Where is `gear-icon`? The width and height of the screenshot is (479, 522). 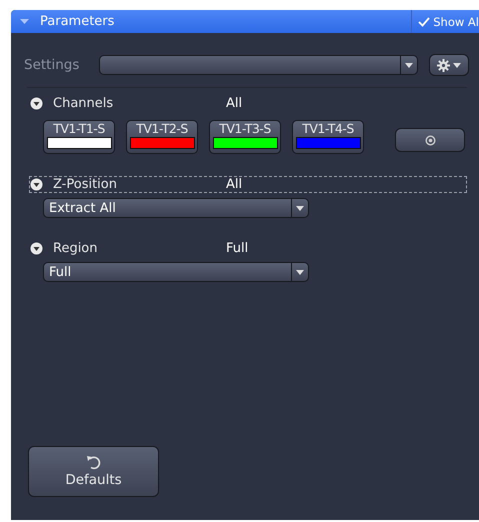
gear-icon is located at coordinates (443, 65).